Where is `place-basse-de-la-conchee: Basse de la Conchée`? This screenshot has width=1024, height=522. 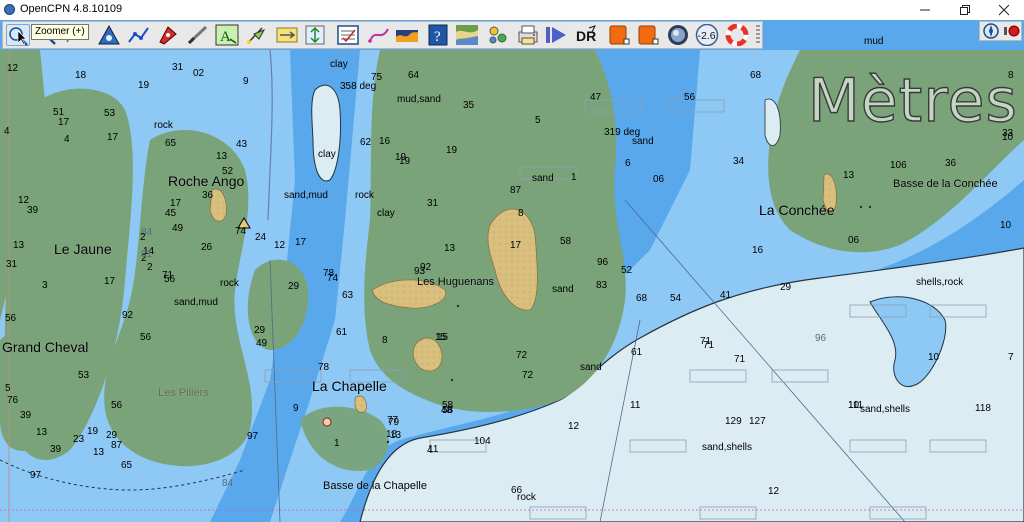
place-basse-de-la-conchee: Basse de la Conchée is located at coordinates (945, 184).